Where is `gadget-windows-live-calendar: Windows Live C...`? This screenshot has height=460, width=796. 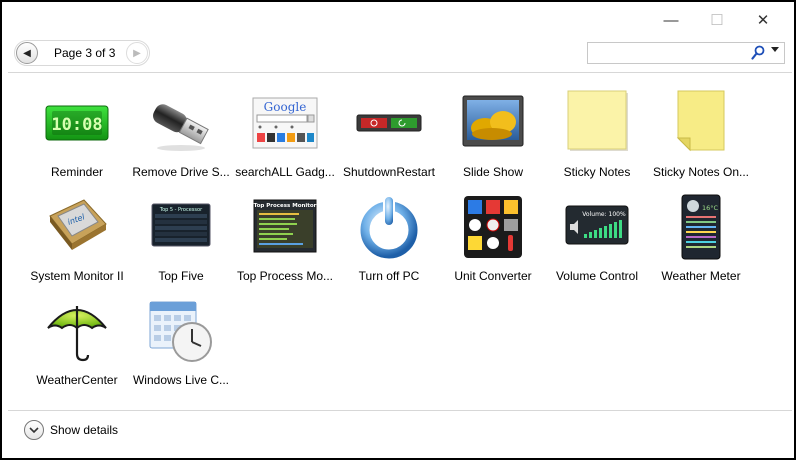 gadget-windows-live-calendar: Windows Live C... is located at coordinates (181, 348).